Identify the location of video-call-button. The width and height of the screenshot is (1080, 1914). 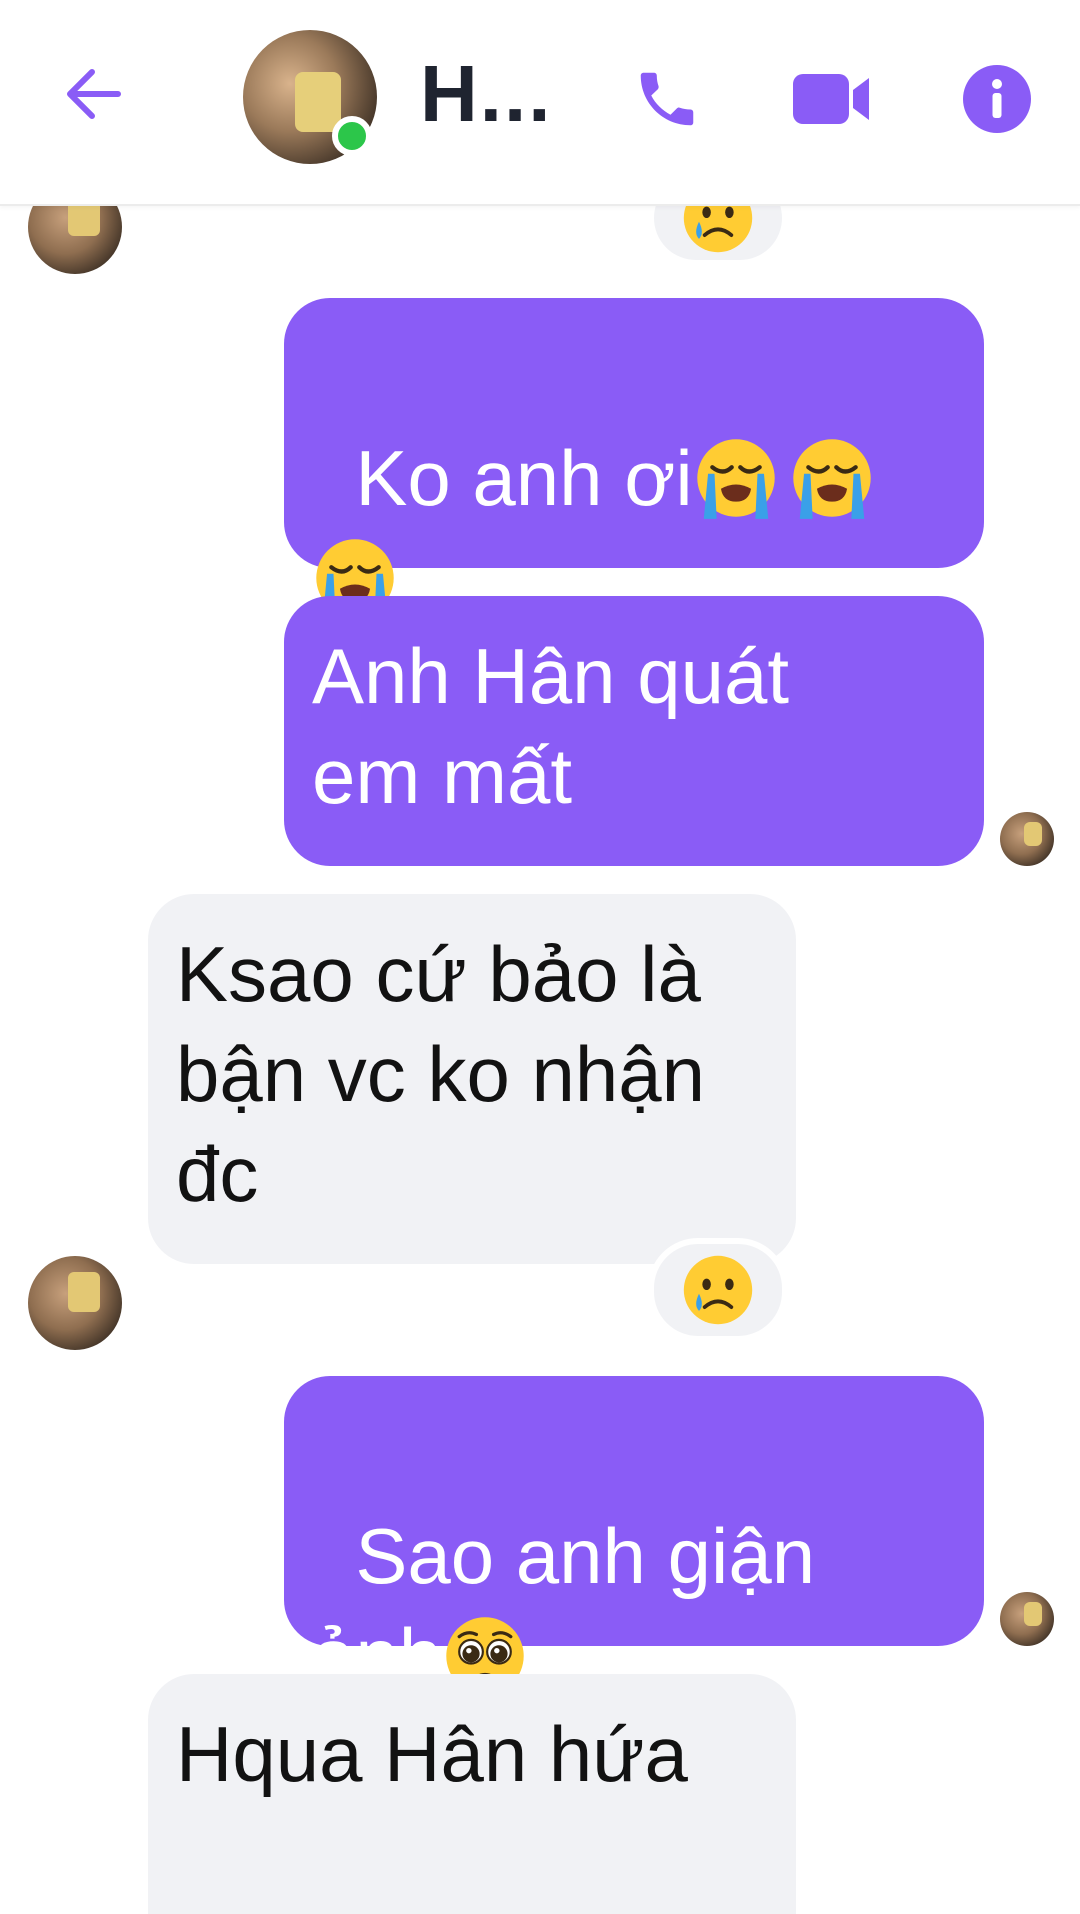
(831, 99).